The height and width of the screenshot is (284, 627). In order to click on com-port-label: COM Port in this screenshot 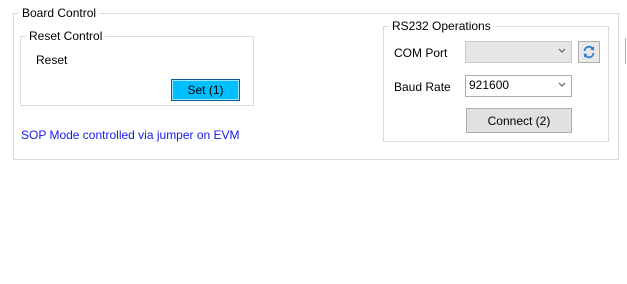, I will do `click(421, 53)`.